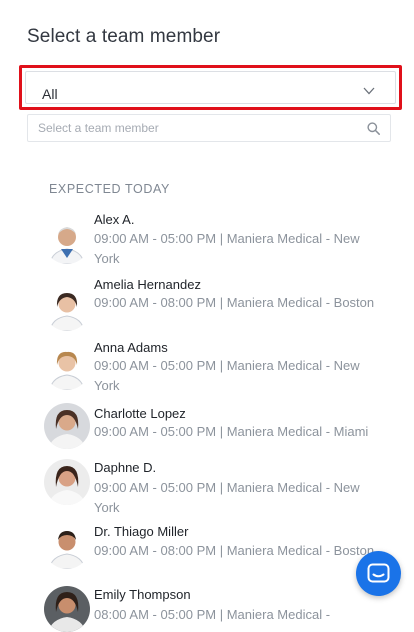  I want to click on member-name: Alex A., so click(114, 219).